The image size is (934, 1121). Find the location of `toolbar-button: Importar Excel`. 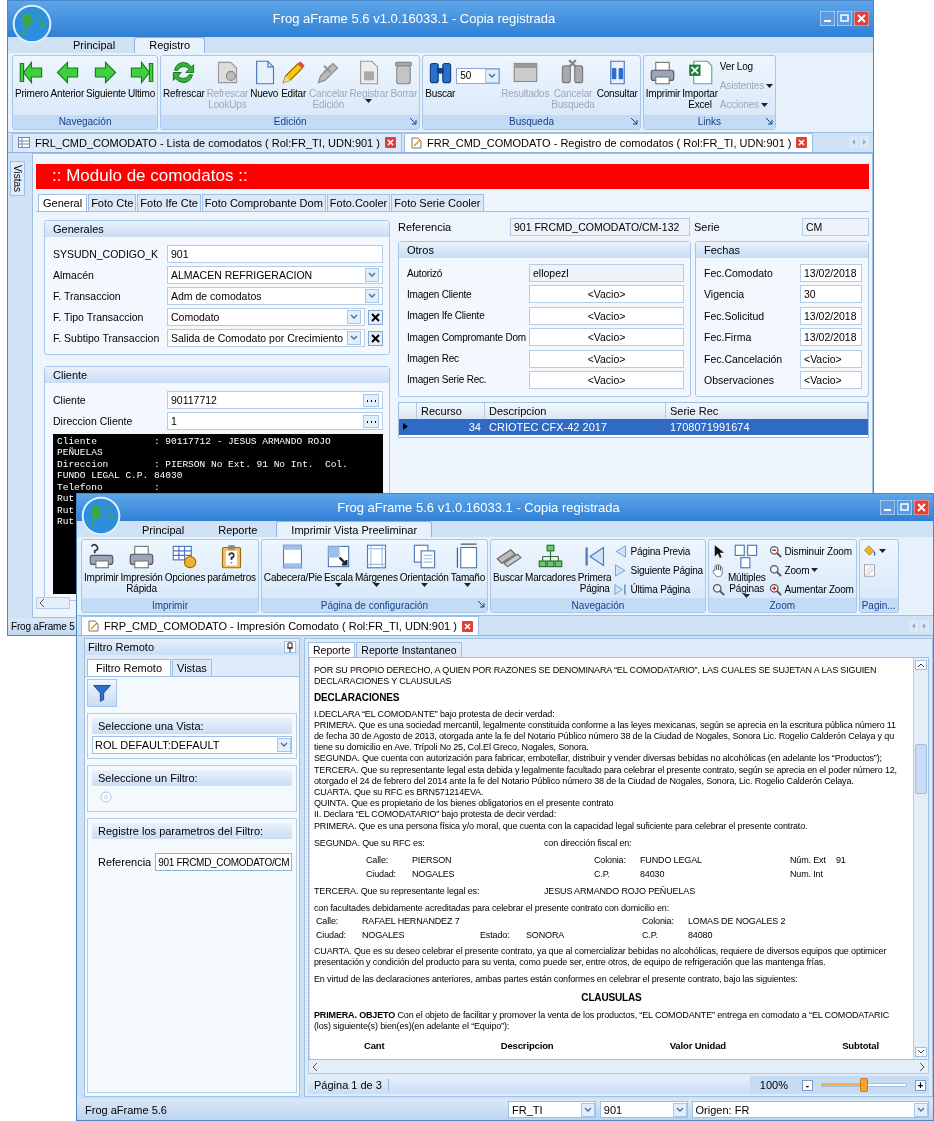

toolbar-button: Importar Excel is located at coordinates (700, 84).